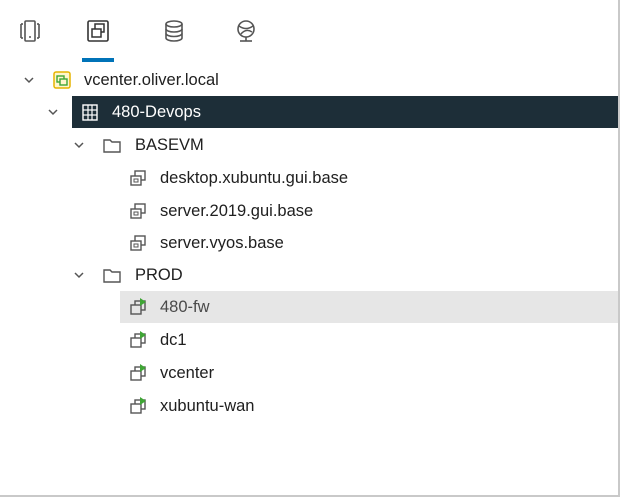 The width and height of the screenshot is (623, 499). What do you see at coordinates (207, 406) in the screenshot?
I see `tree-node-label: xubuntu-wan` at bounding box center [207, 406].